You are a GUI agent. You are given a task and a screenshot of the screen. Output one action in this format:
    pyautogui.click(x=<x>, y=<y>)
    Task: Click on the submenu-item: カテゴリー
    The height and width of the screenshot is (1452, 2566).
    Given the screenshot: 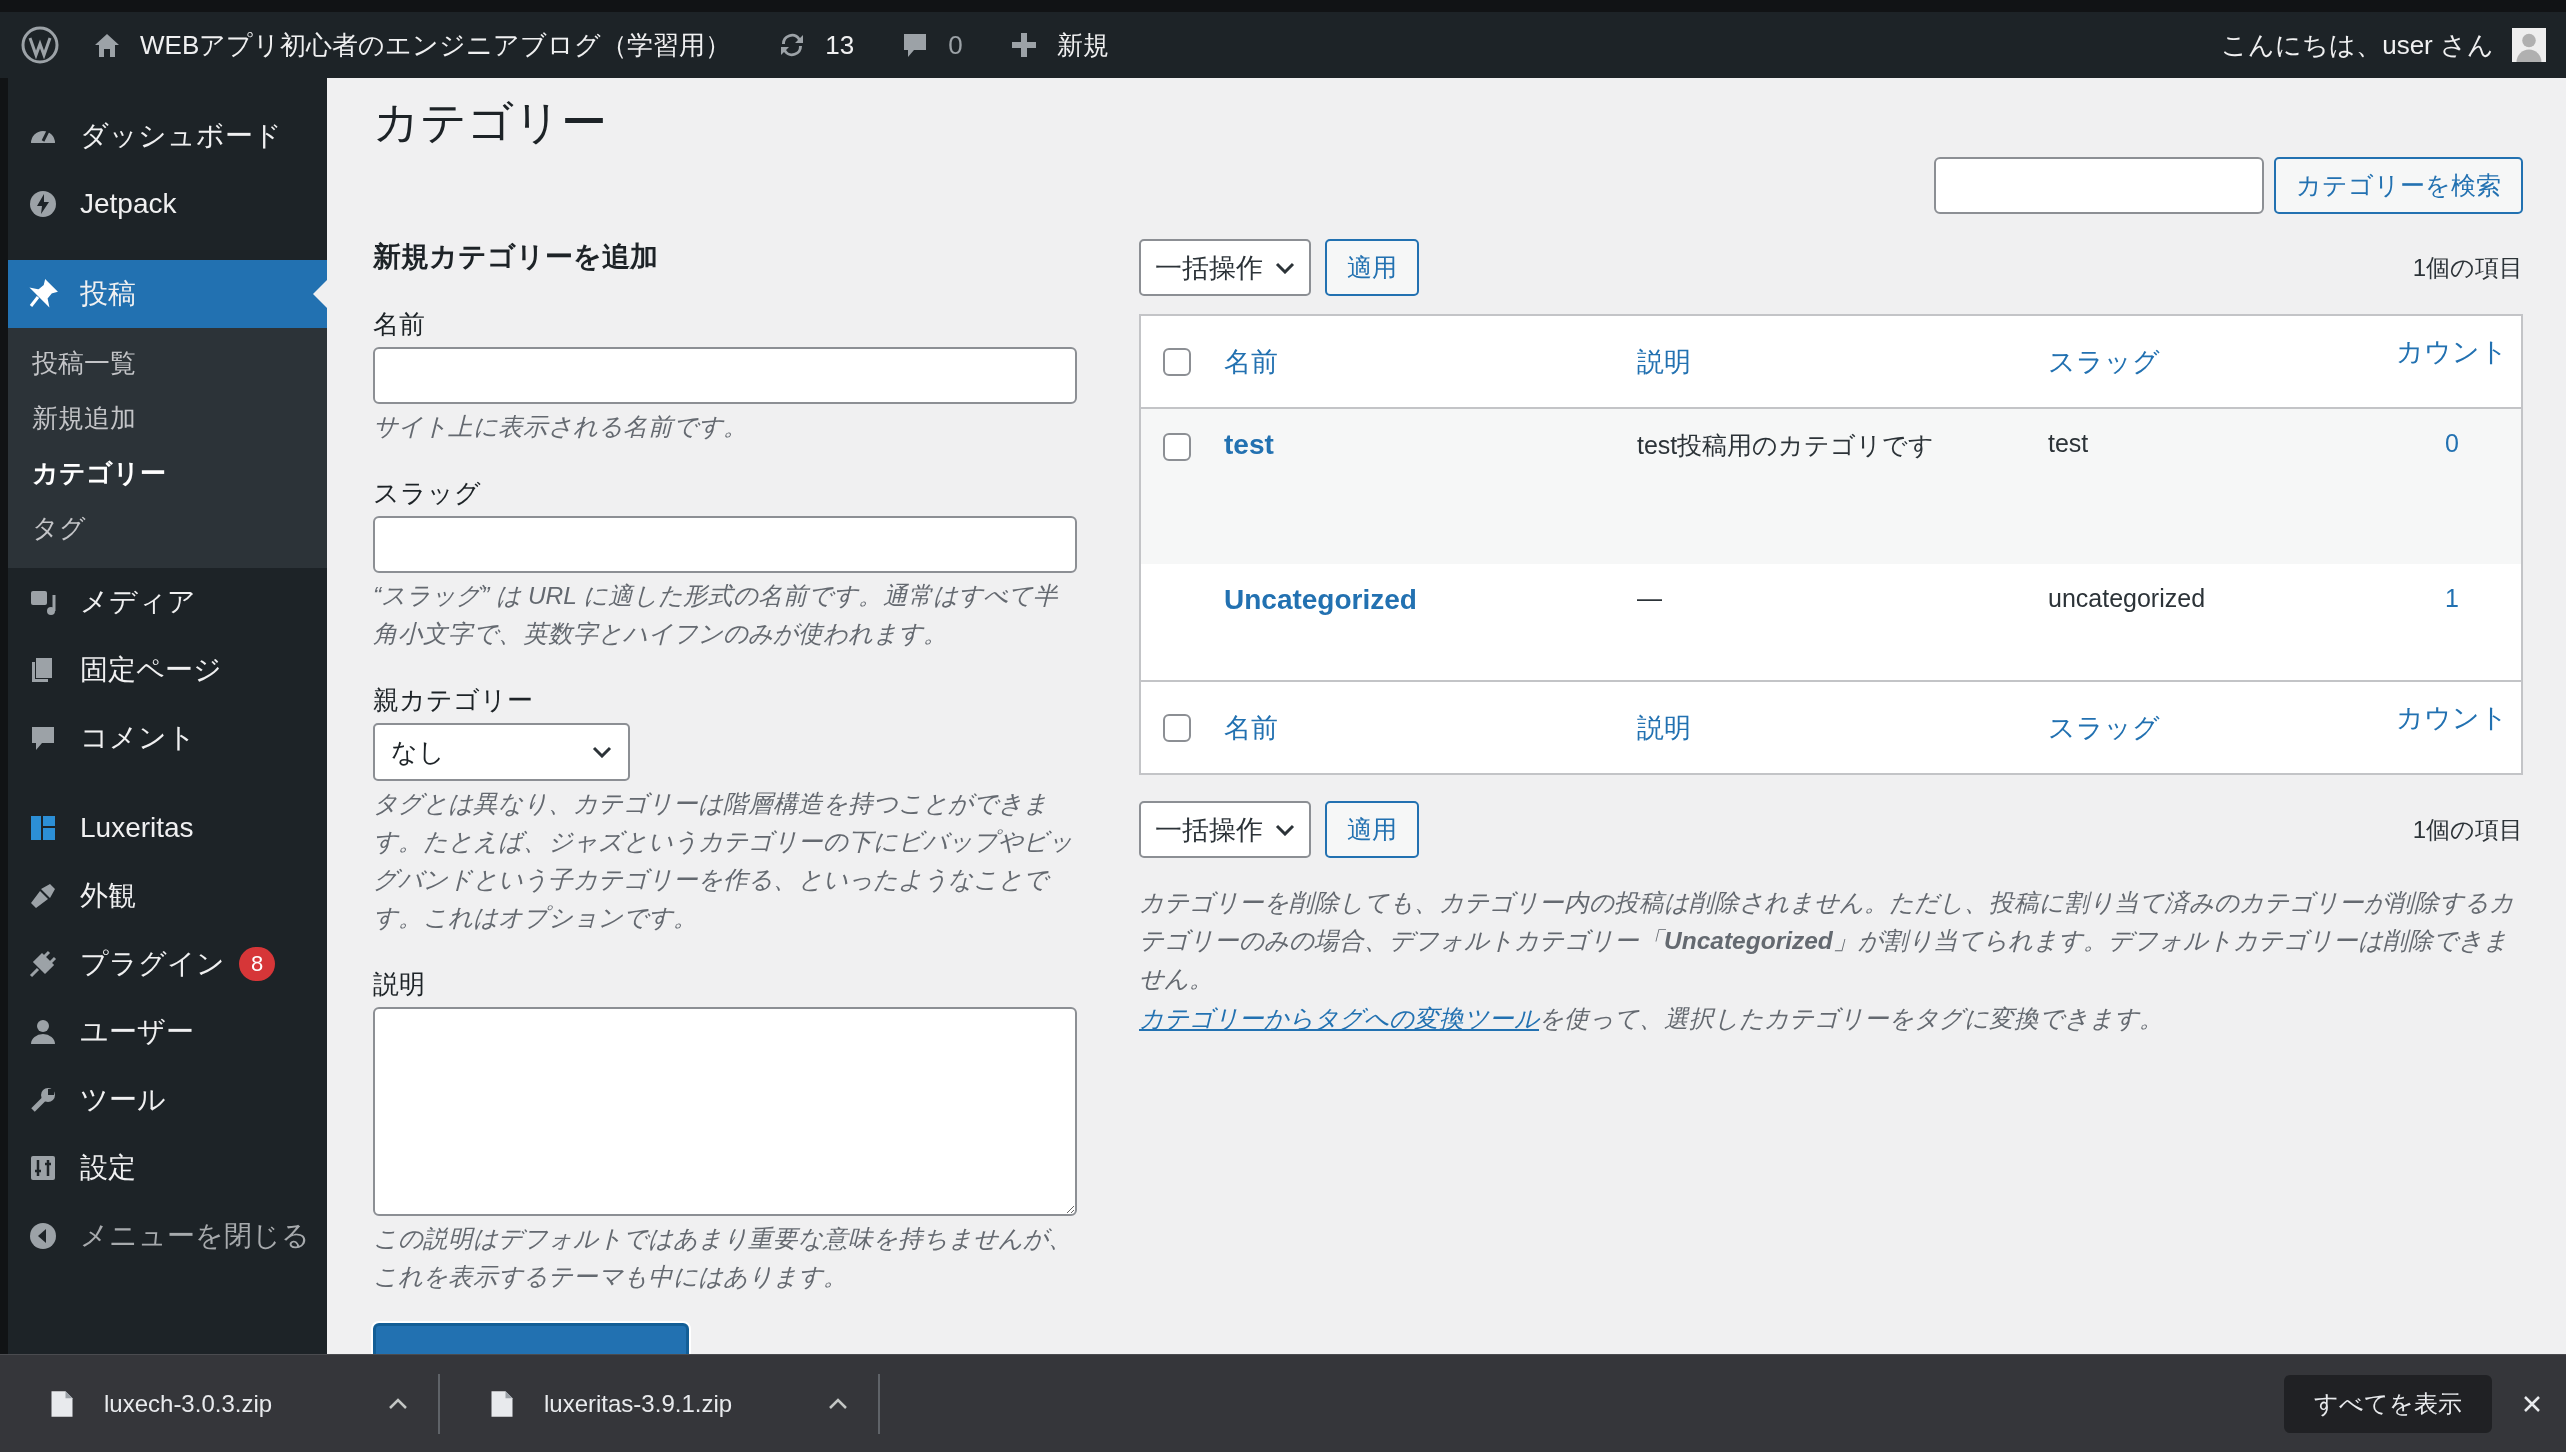 What is the action you would take?
    pyautogui.click(x=167, y=473)
    